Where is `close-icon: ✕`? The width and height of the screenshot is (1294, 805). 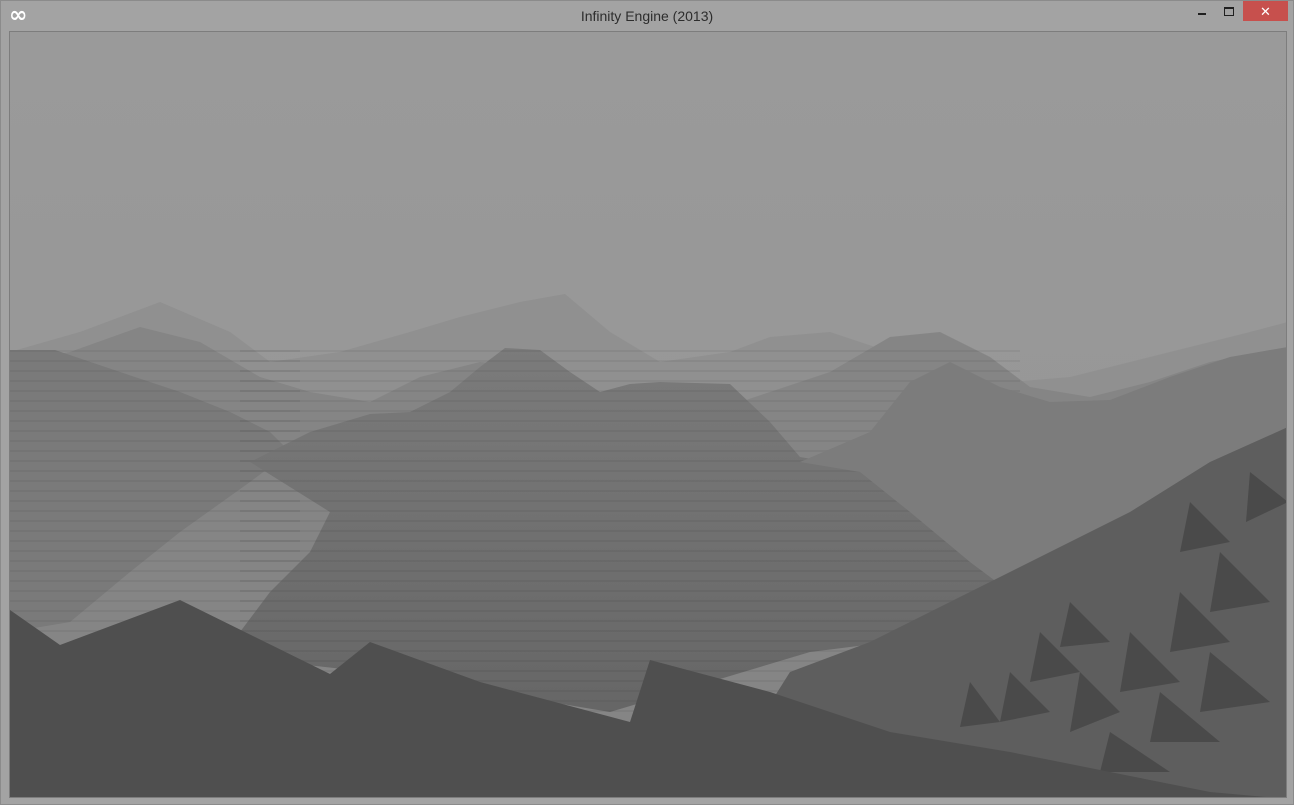 close-icon: ✕ is located at coordinates (1265, 11).